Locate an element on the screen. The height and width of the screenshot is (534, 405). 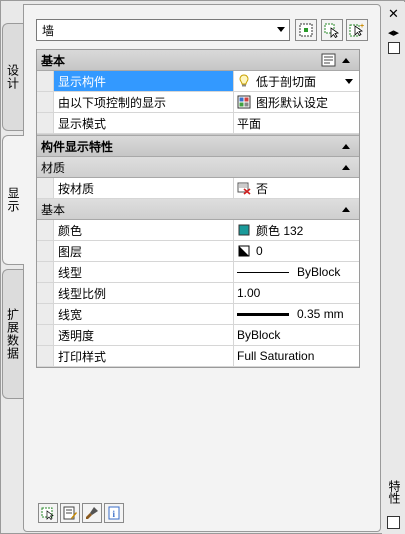
edit-properties-icon is located at coordinates (70, 513).